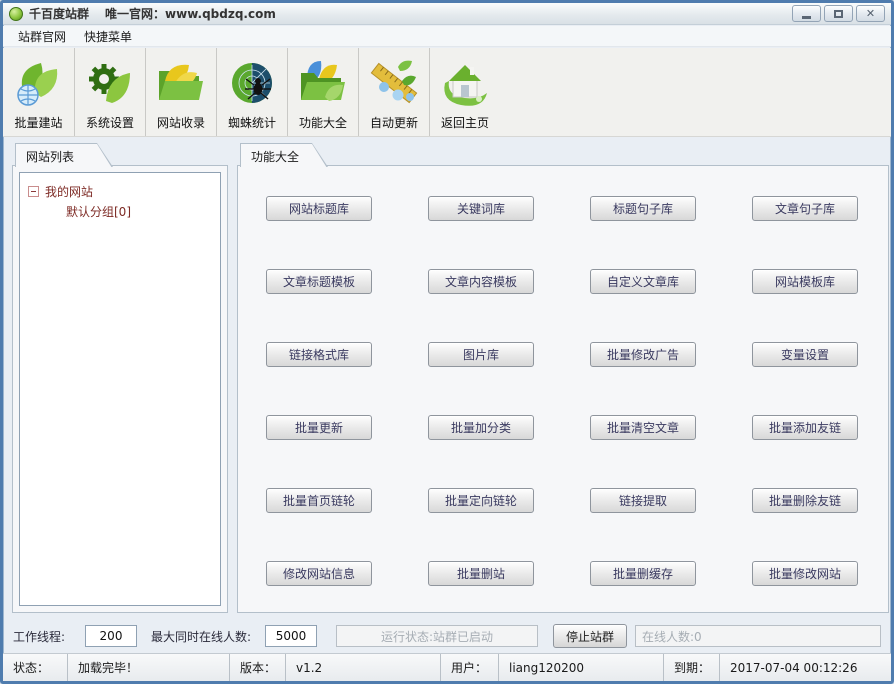 The width and height of the screenshot is (894, 684). Describe the element at coordinates (319, 500) in the screenshot. I see `function-button-batch-home-linkwheel: 批量首页链轮` at that location.